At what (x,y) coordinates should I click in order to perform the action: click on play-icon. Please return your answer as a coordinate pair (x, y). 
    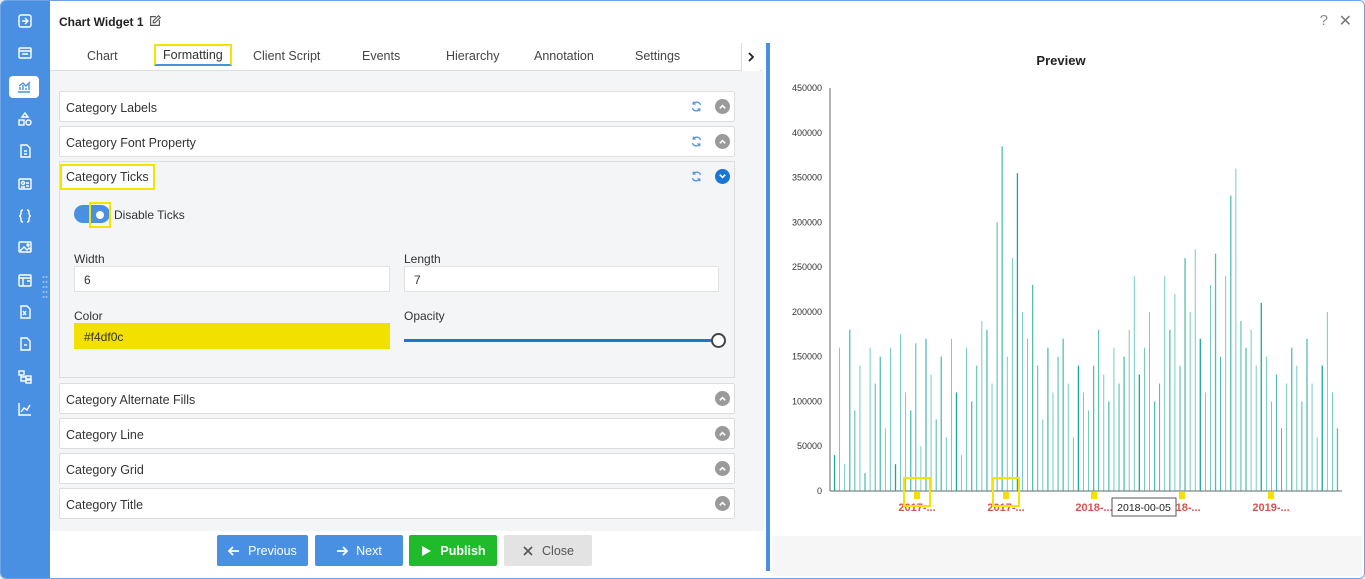
    Looking at the image, I should click on (427, 550).